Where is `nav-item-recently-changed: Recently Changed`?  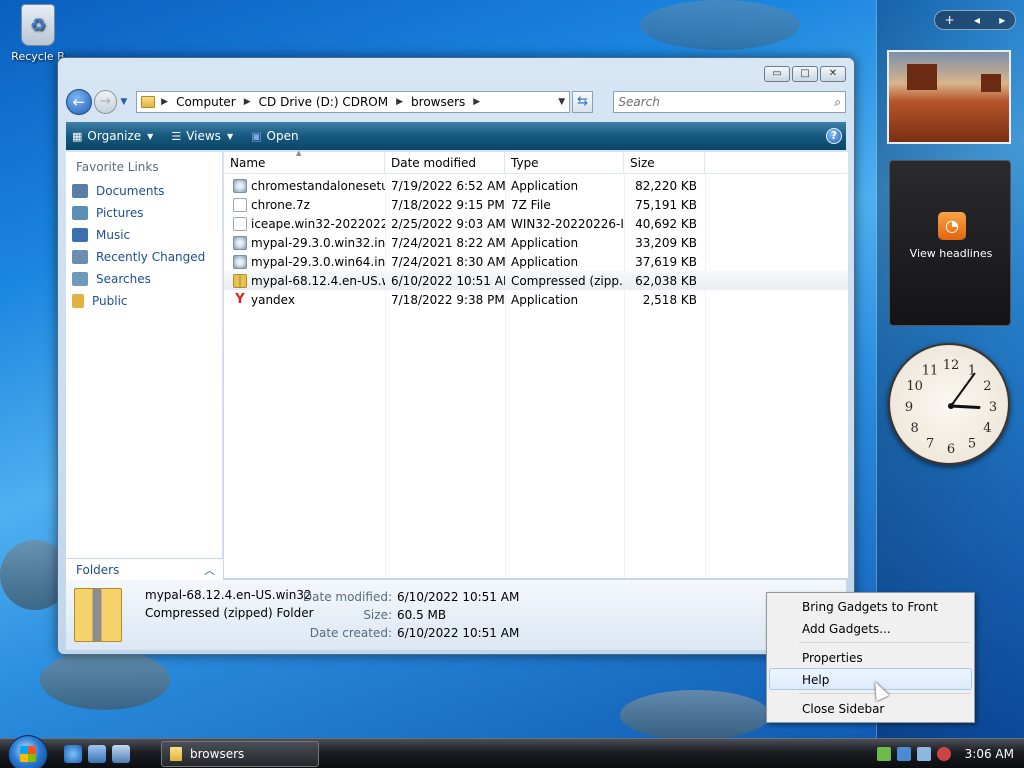
nav-item-recently-changed: Recently Changed is located at coordinates (144, 257).